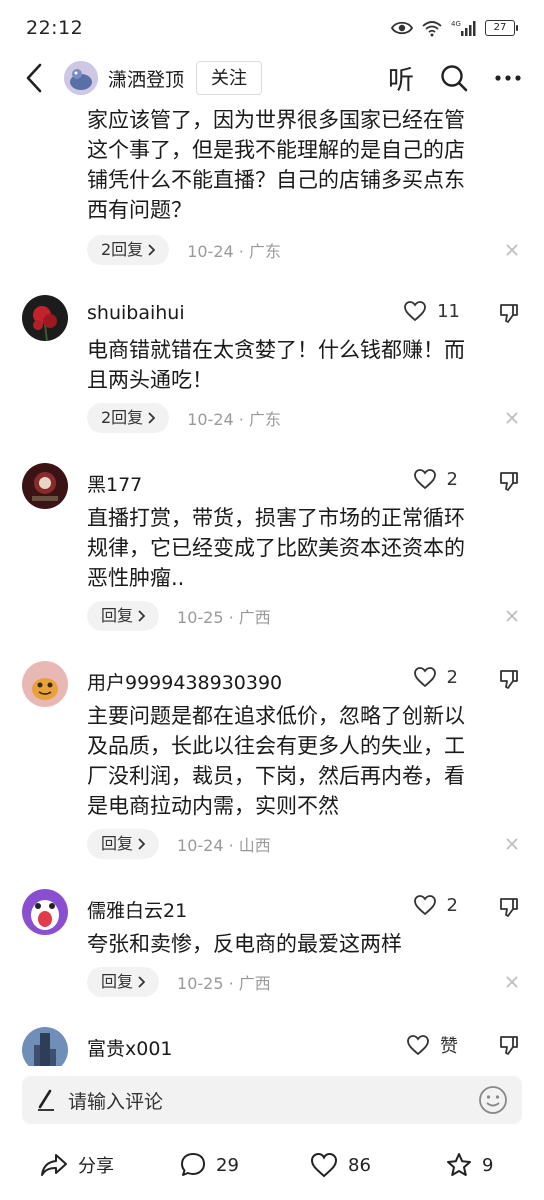 This screenshot has height=1200, width=544. What do you see at coordinates (34, 78) in the screenshot?
I see `back-button` at bounding box center [34, 78].